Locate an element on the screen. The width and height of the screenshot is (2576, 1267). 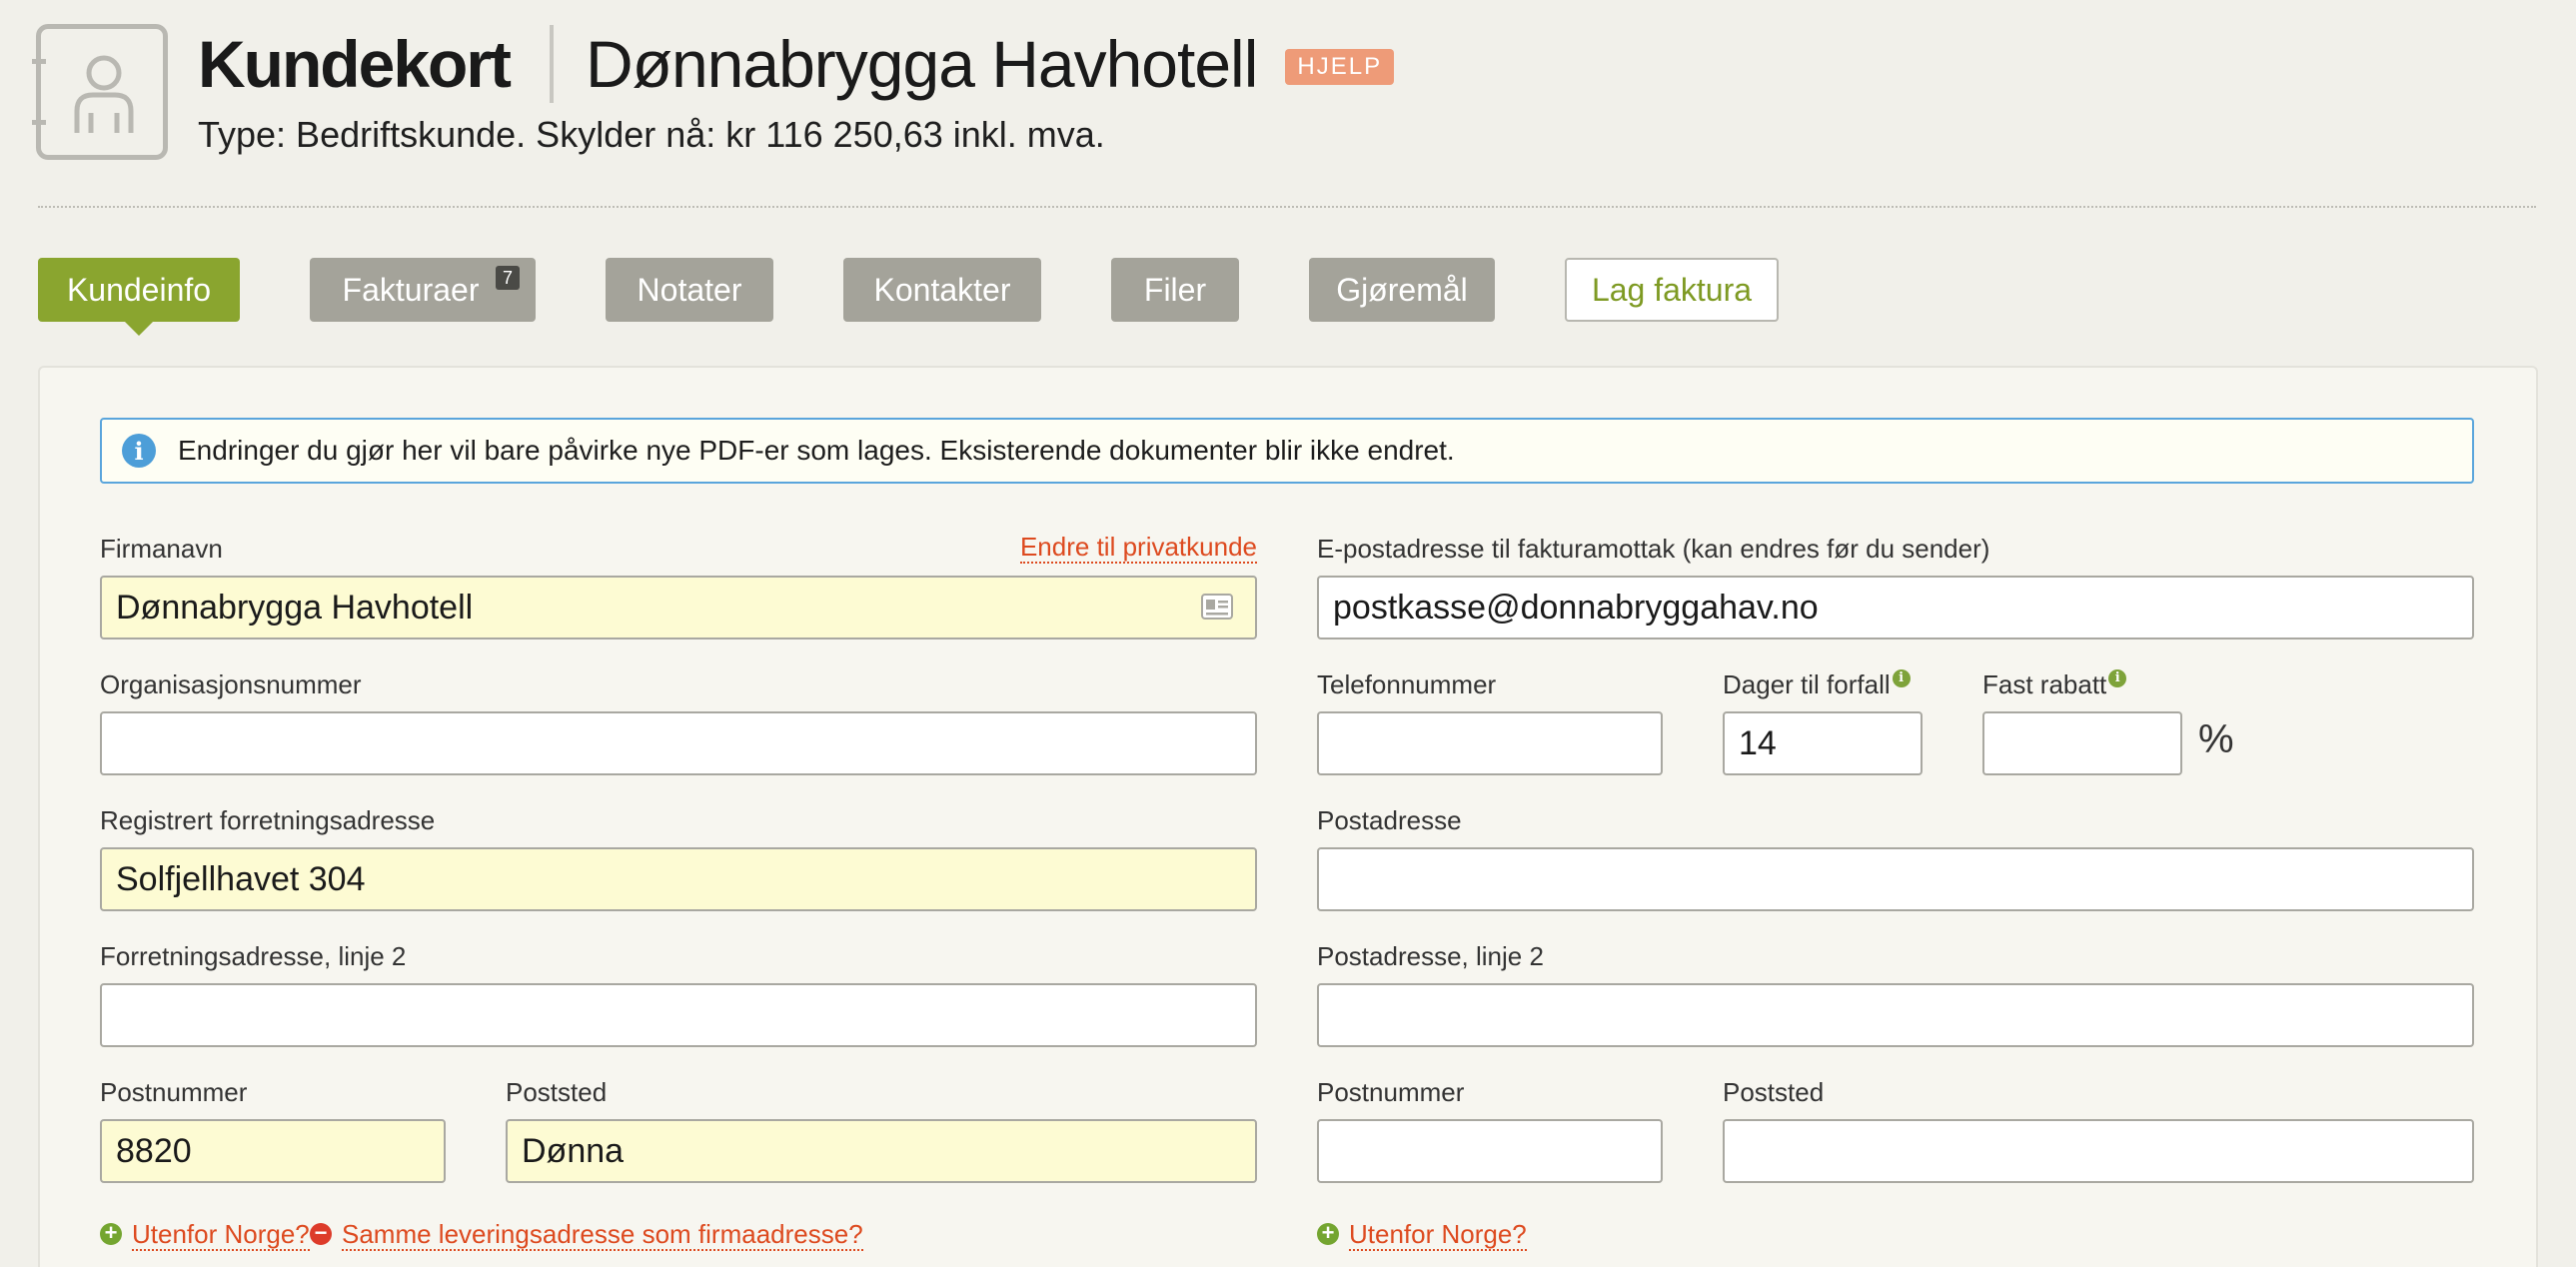
remove-circle-icon: − is located at coordinates (321, 1233).